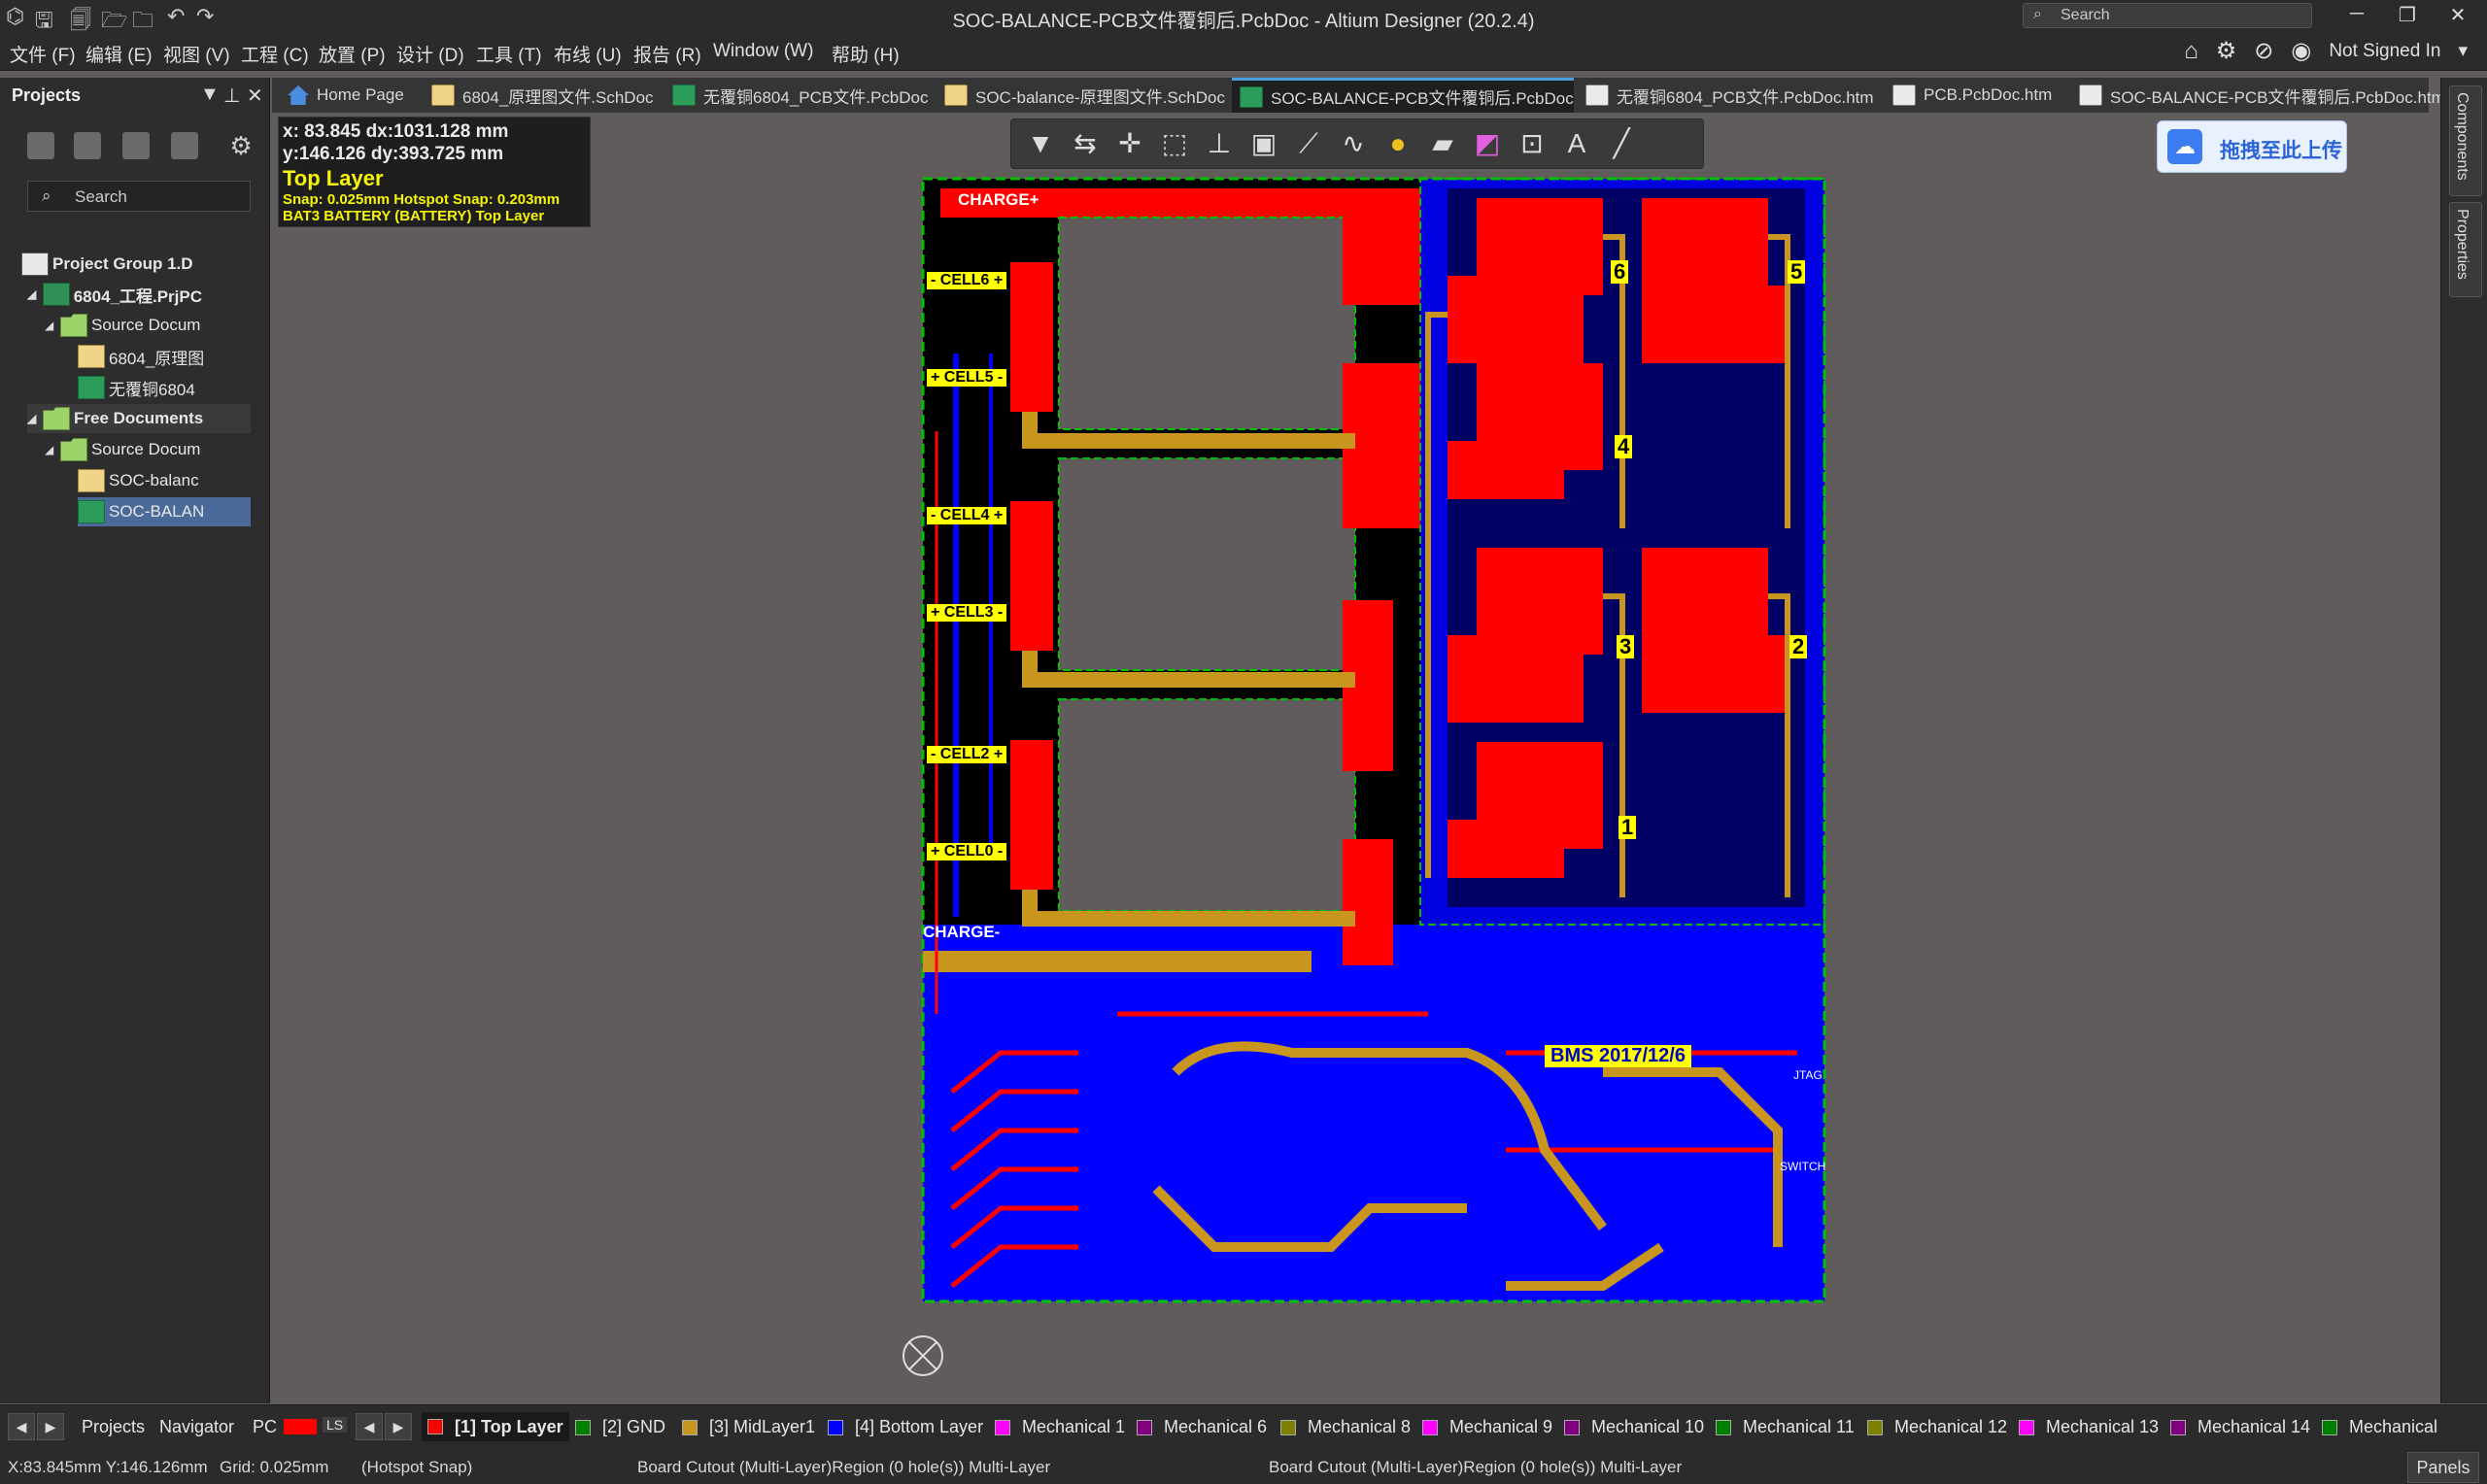  I want to click on user-icon: ◉, so click(2301, 51).